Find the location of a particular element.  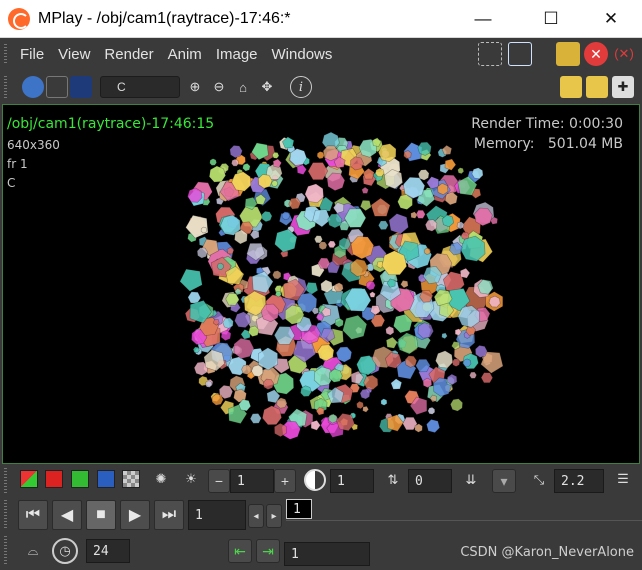

settings-list-icon: ☰ is located at coordinates (623, 479).